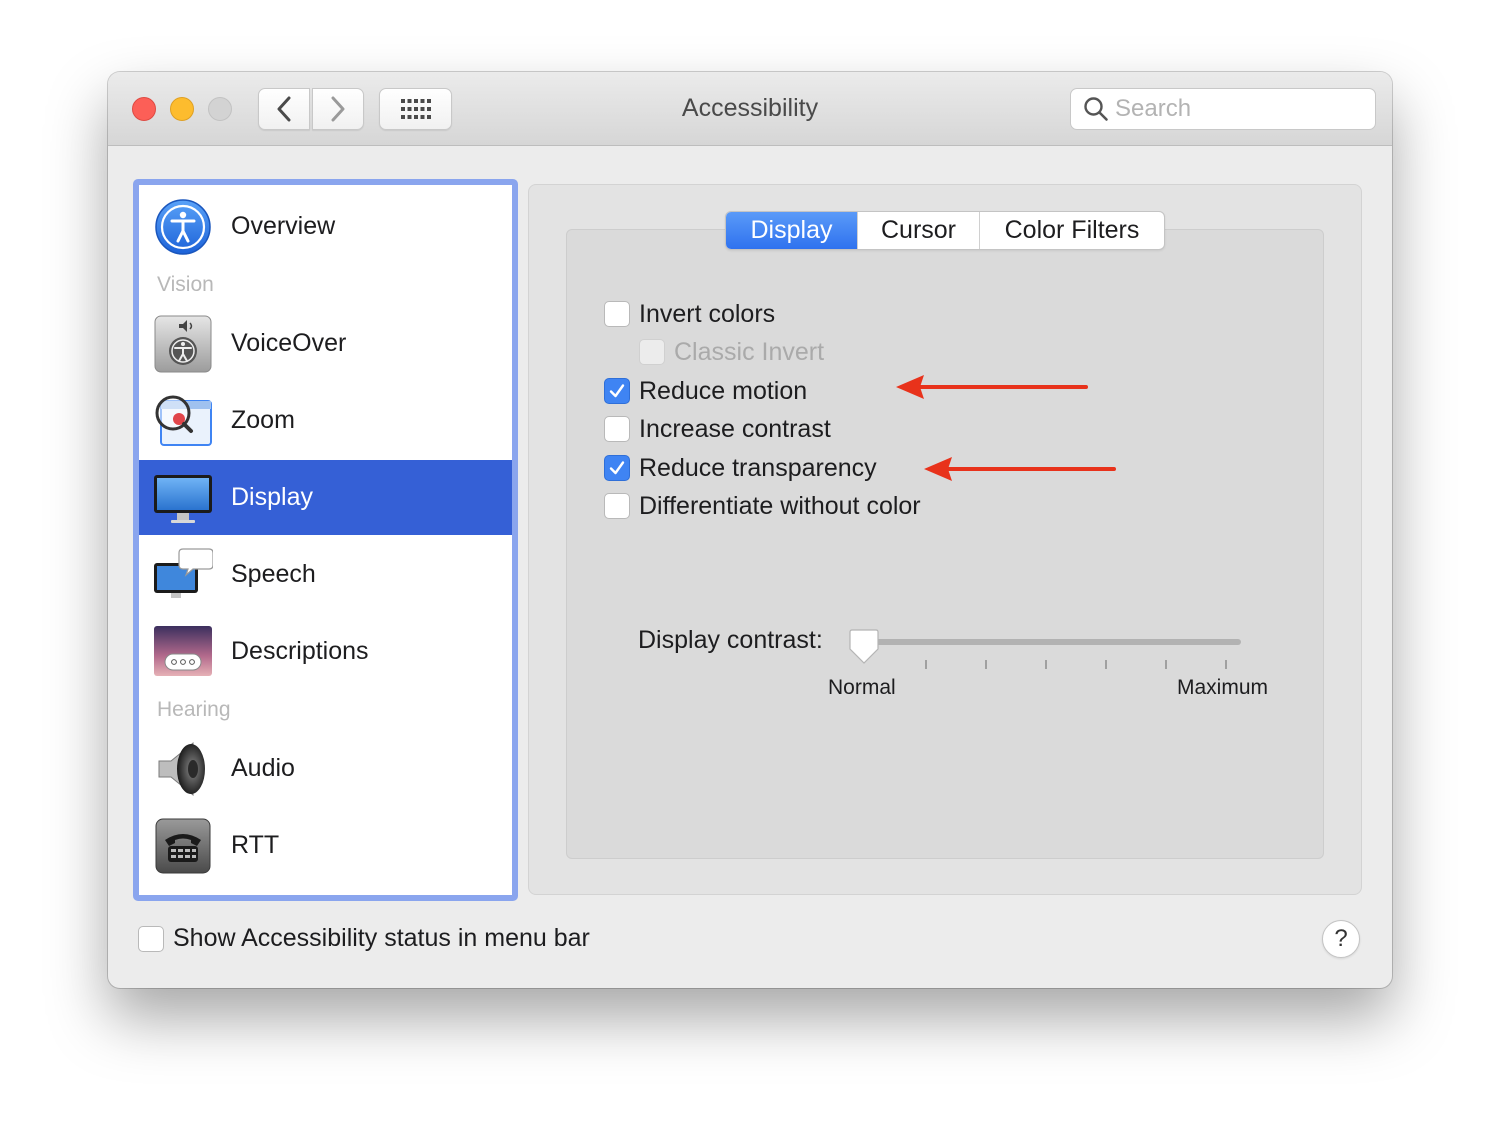  I want to click on sidebar-item-voiceover: VoiceOver, so click(325, 343).